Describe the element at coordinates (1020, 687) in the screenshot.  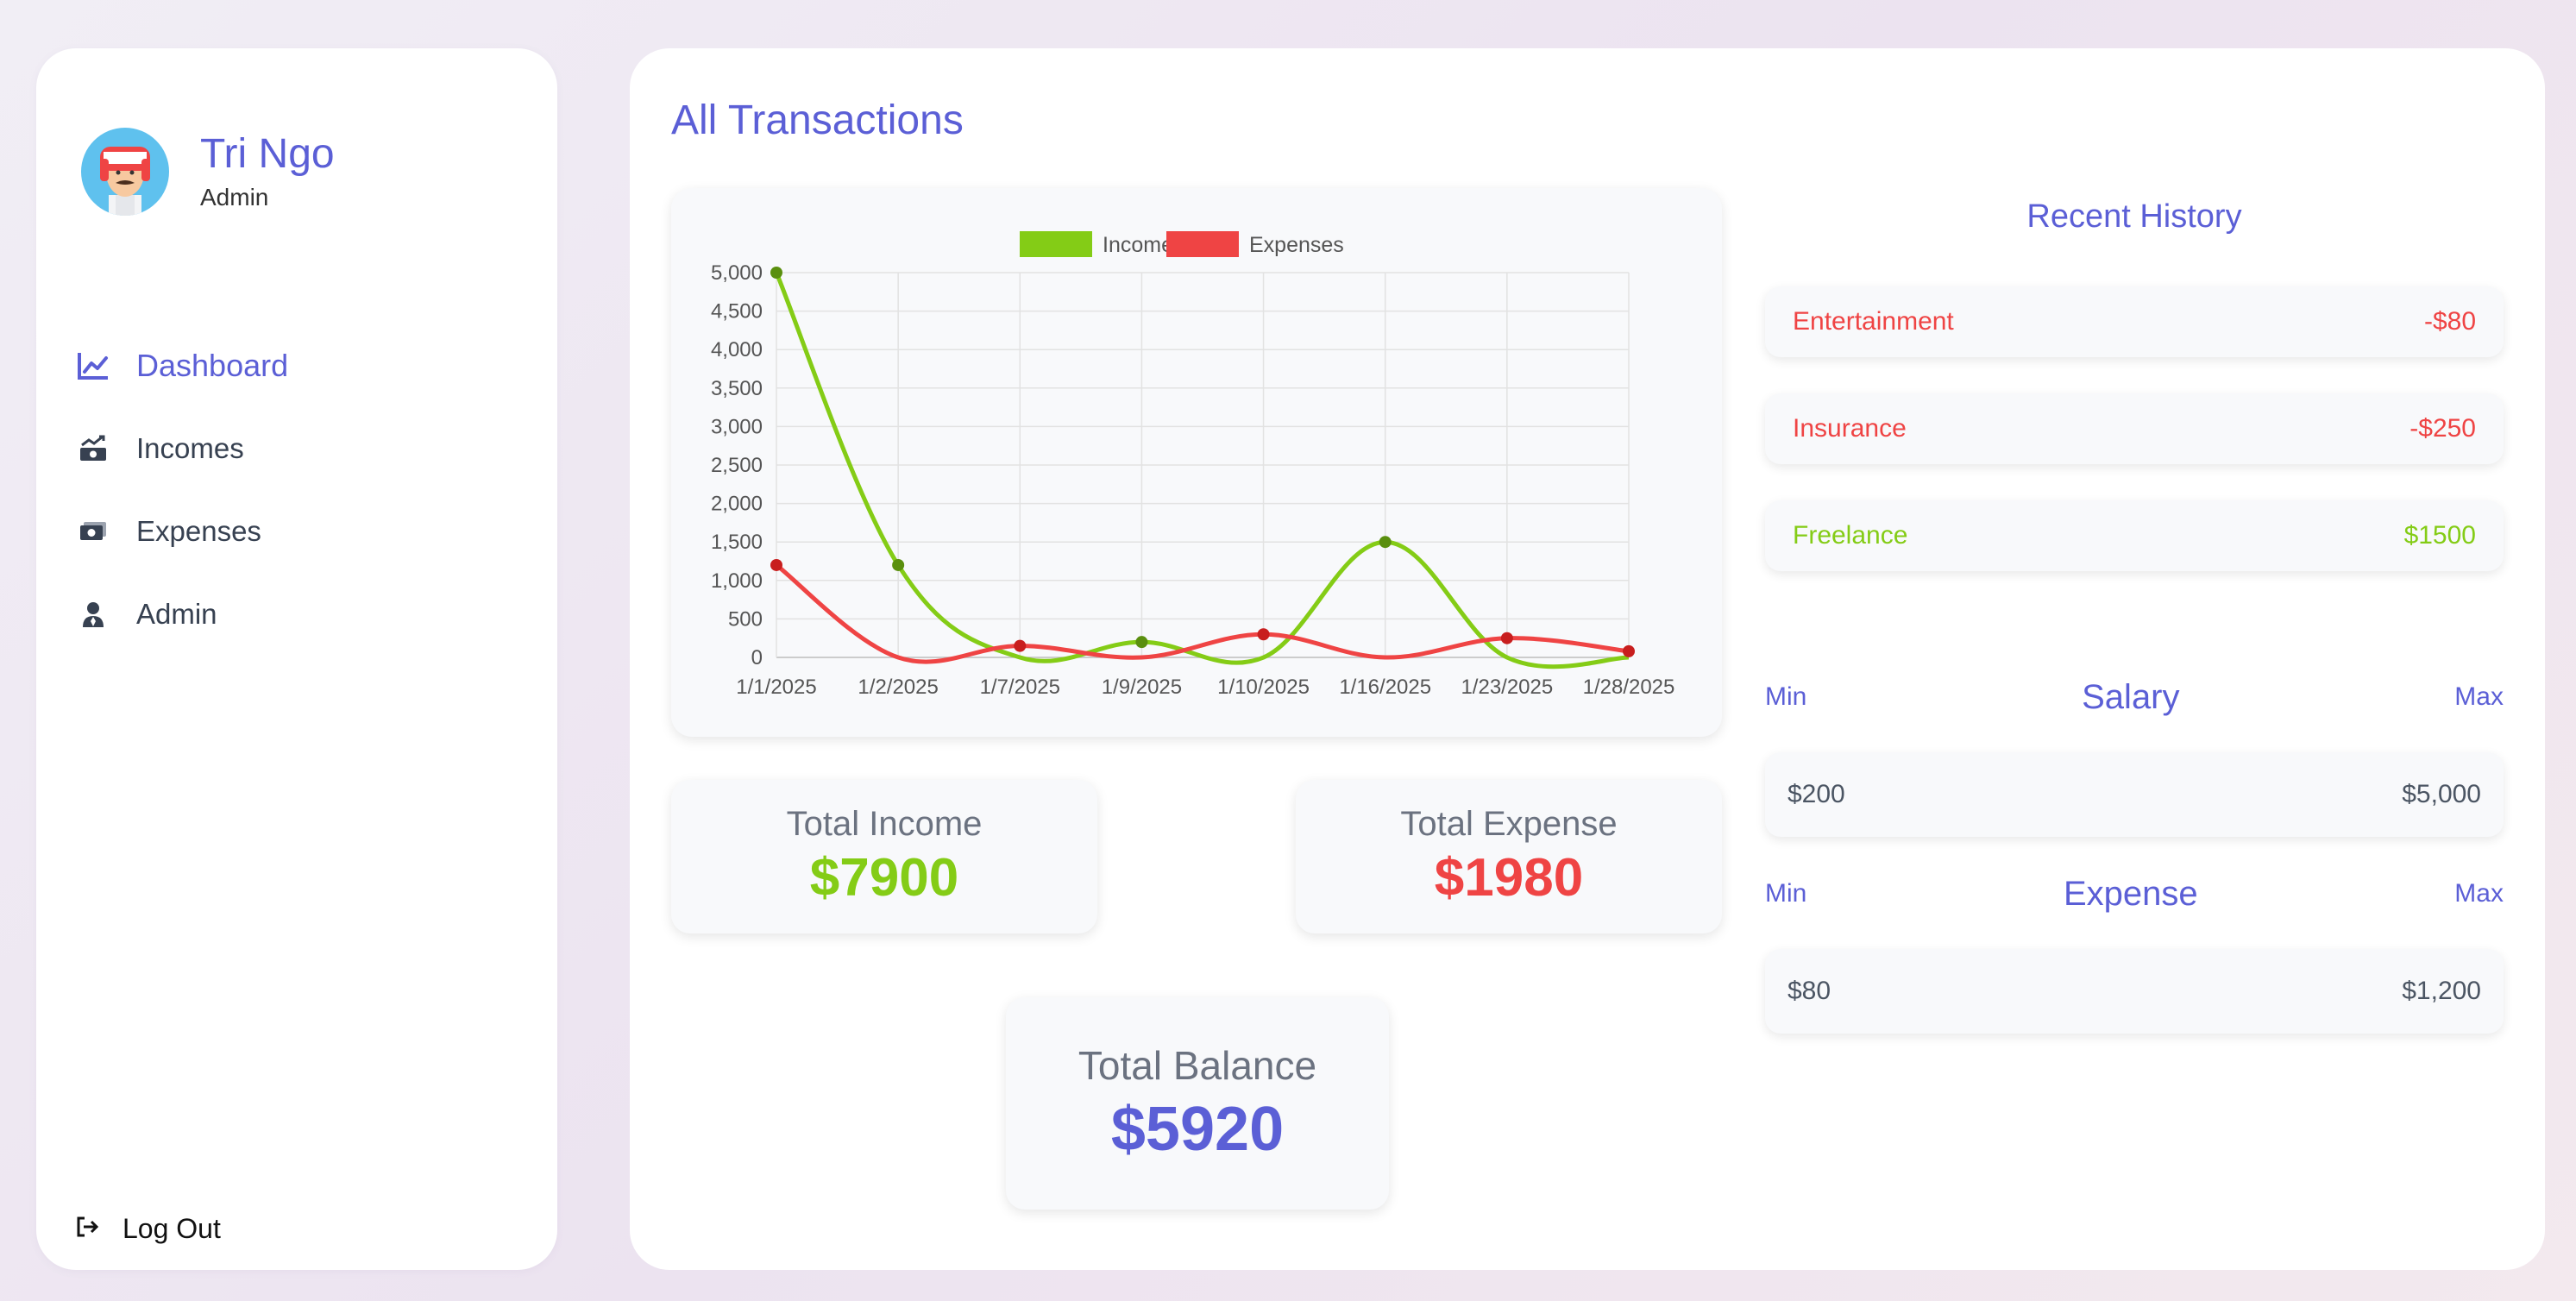
I see `x-tick-label: 1/7/2025` at that location.